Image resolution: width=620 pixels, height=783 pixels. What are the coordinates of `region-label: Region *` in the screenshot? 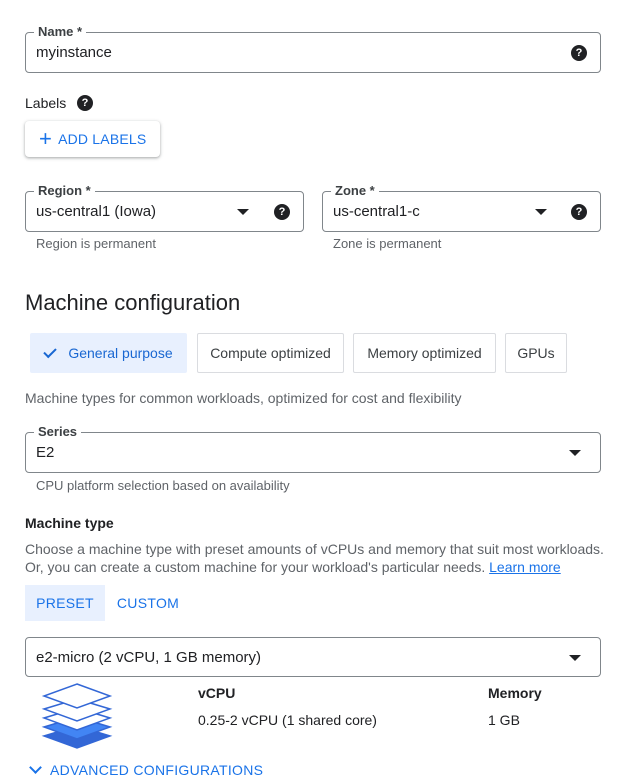 It's located at (64, 191).